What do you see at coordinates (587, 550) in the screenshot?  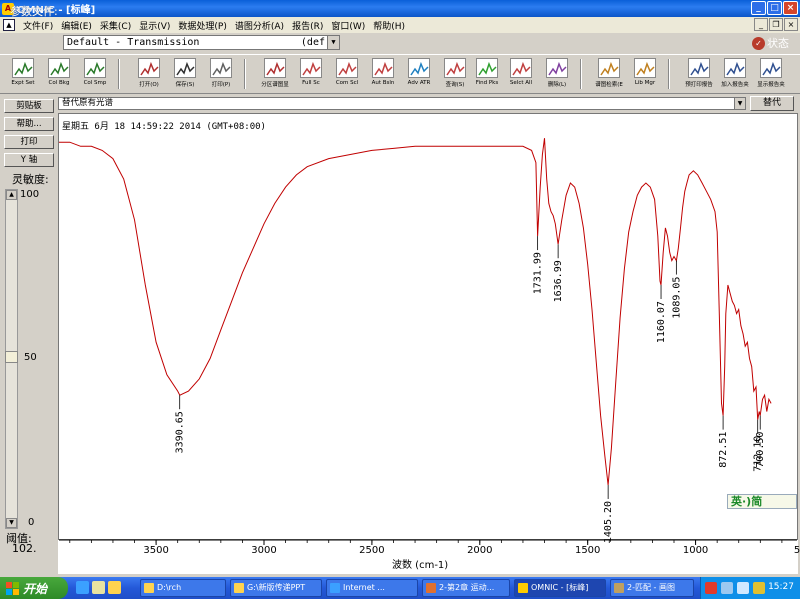 I see `x-axis-tick-label: 1500` at bounding box center [587, 550].